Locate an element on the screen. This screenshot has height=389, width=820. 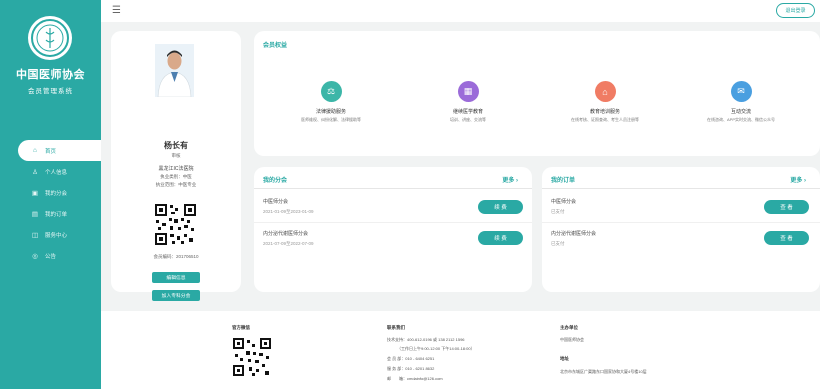
benefit-title: 互动交流 is located at coordinates (740, 112).